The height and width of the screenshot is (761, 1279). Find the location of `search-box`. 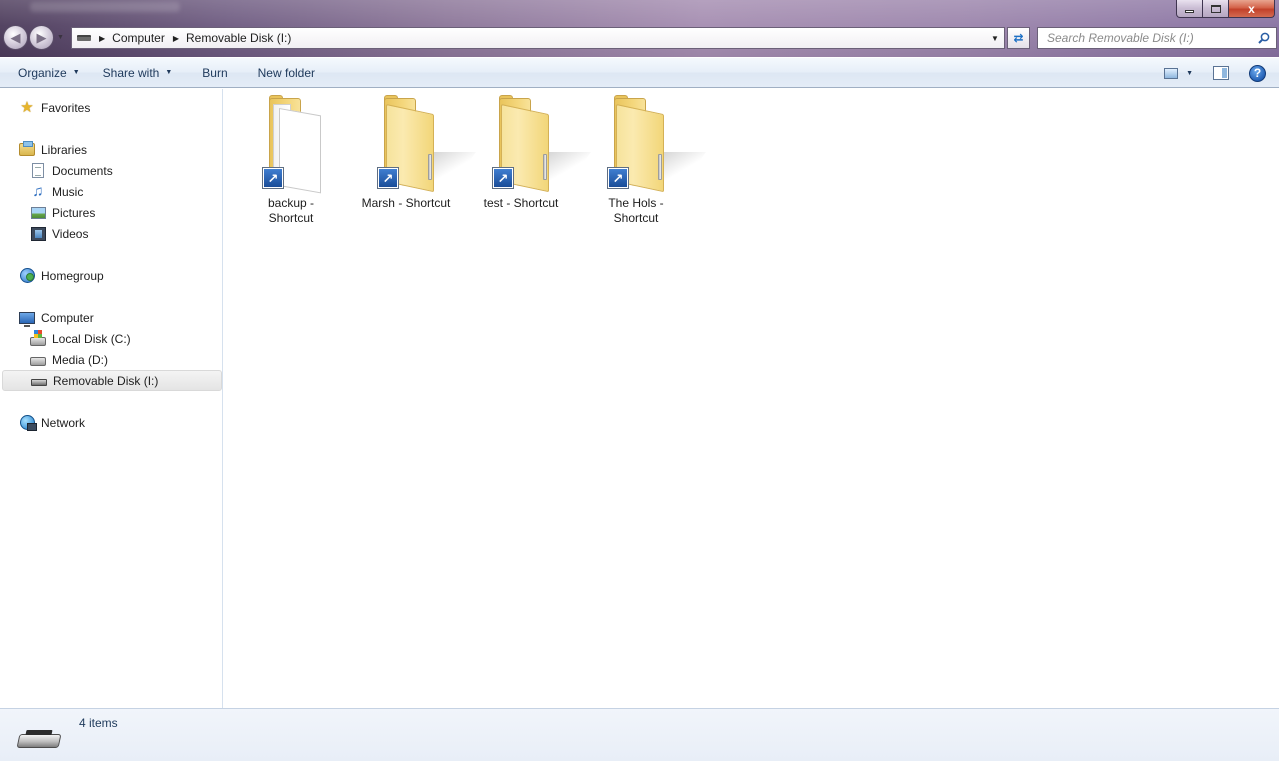

search-box is located at coordinates (1157, 38).